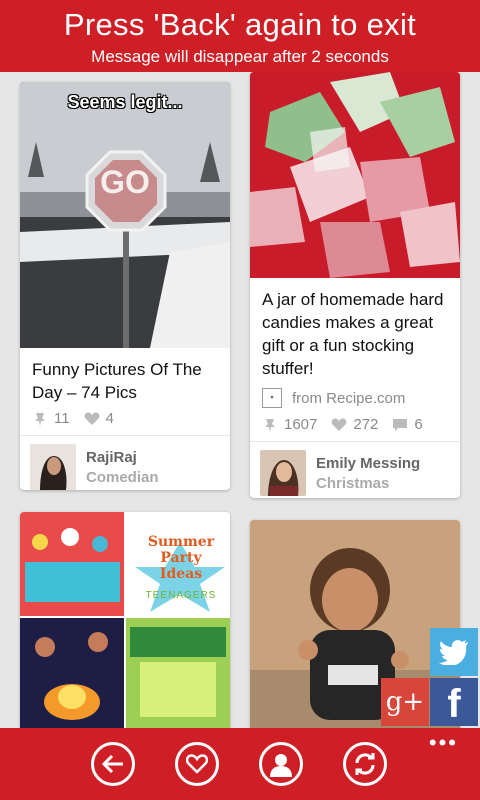 This screenshot has width=480, height=800. Describe the element at coordinates (272, 398) in the screenshot. I see `source-icon: ▪` at that location.